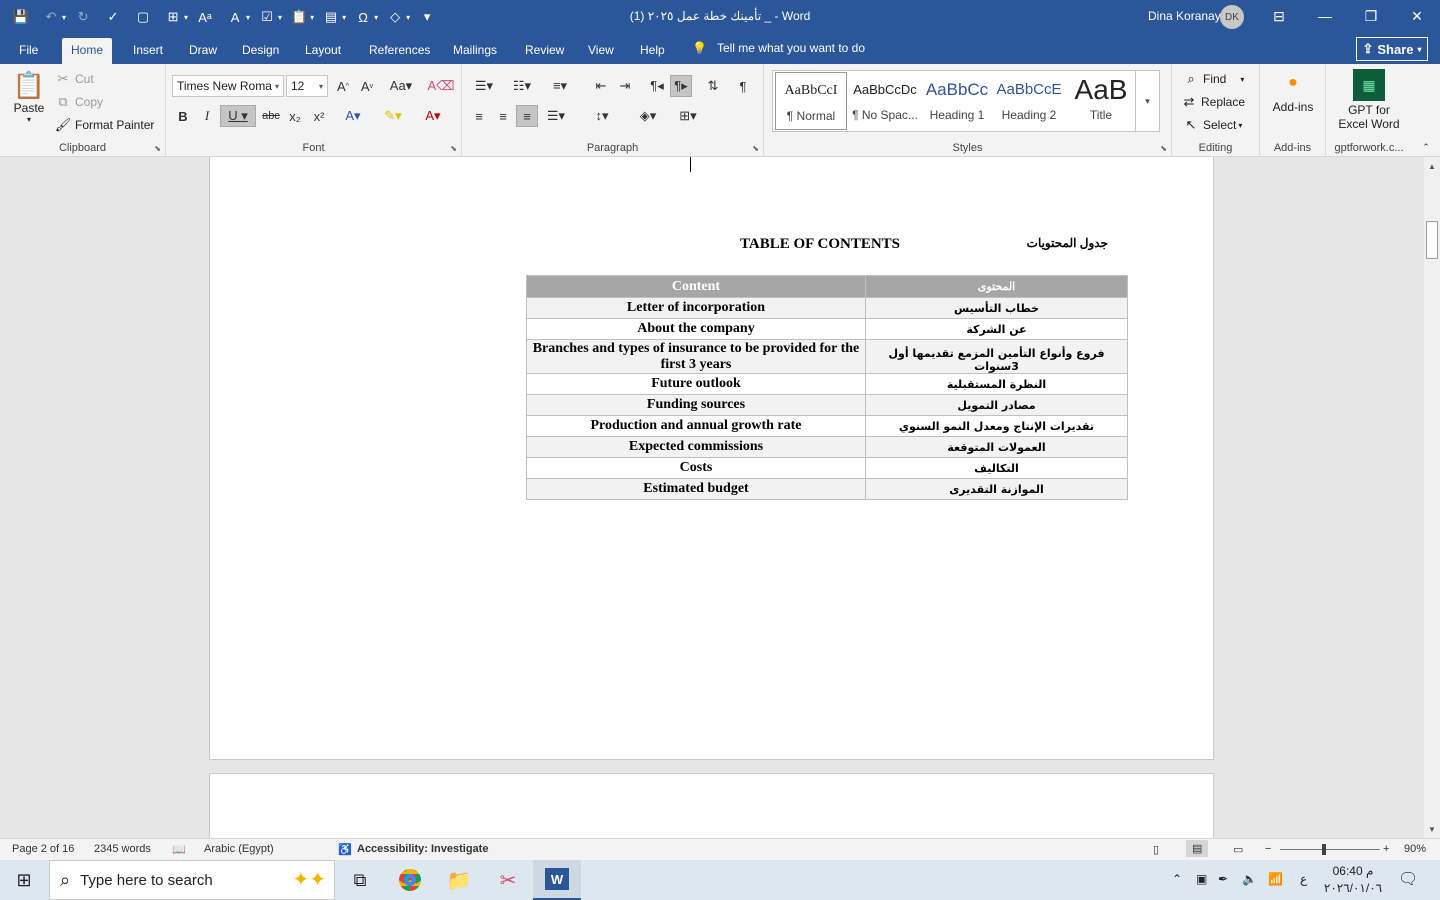  What do you see at coordinates (299, 17) in the screenshot?
I see `clipboard-icon: 📋` at bounding box center [299, 17].